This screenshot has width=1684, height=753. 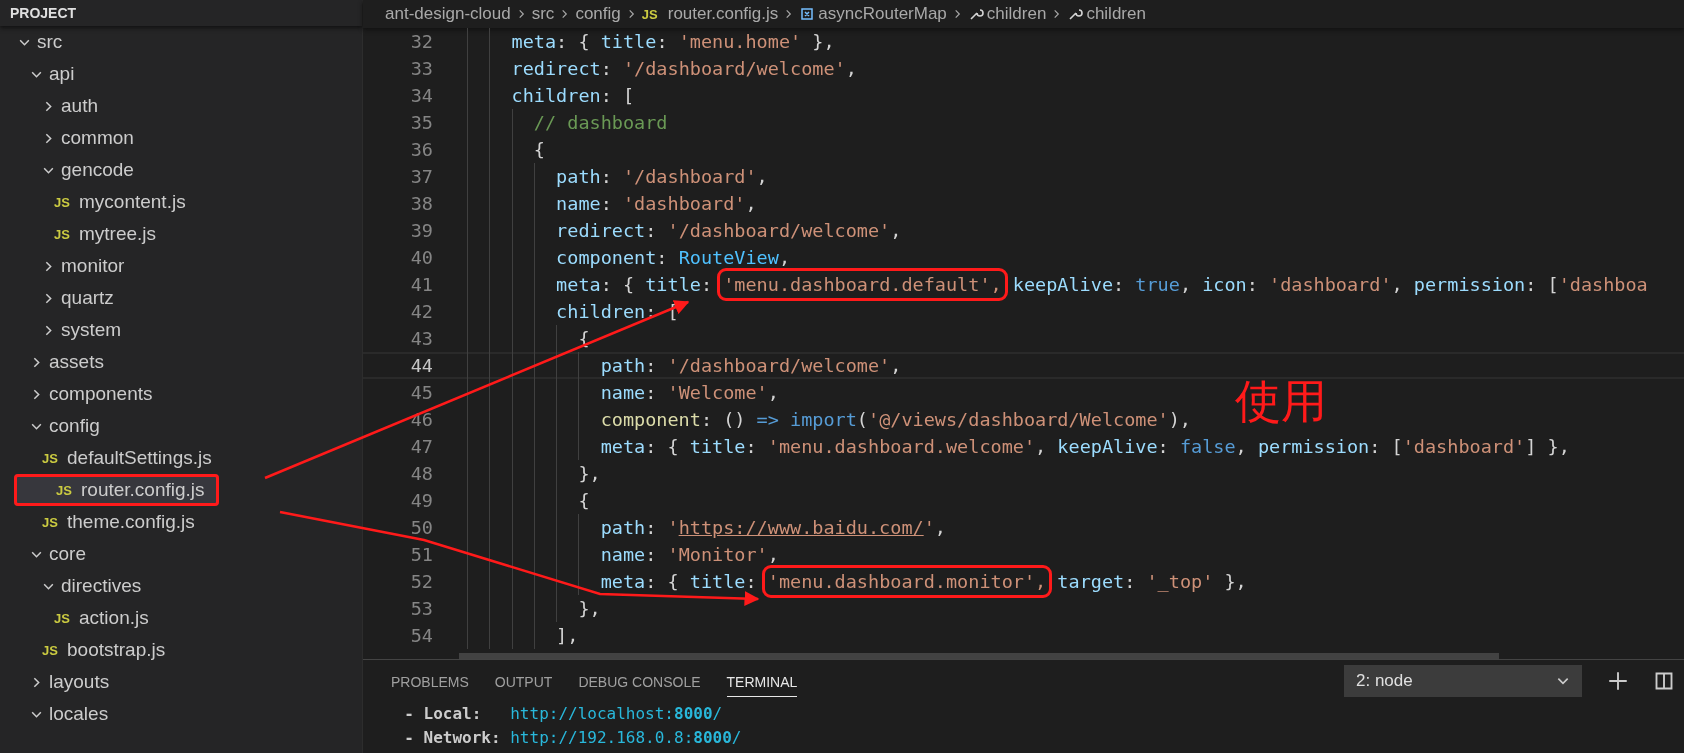 What do you see at coordinates (421, 95) in the screenshot?
I see `line-number: 34` at bounding box center [421, 95].